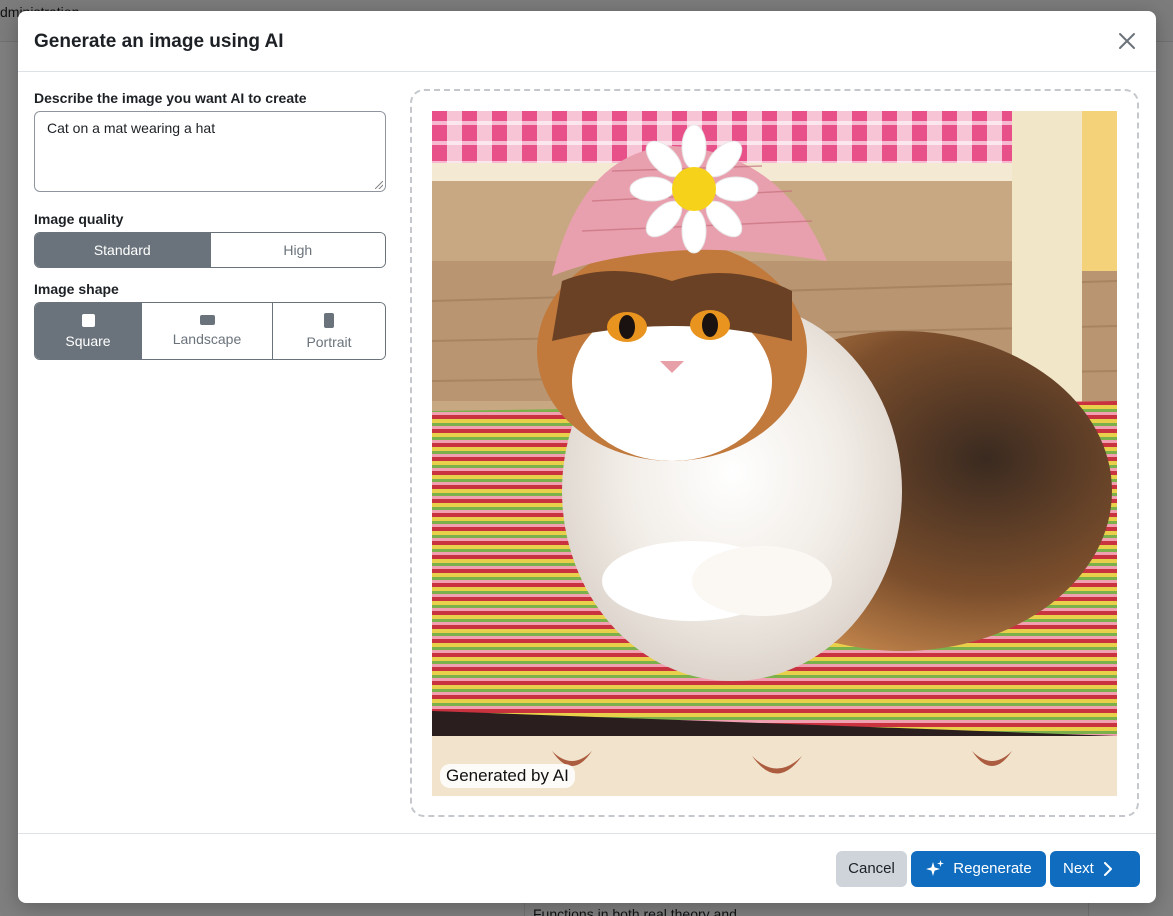  What do you see at coordinates (587, 868) in the screenshot?
I see `modal-footer: Cancel Regenerate Next` at bounding box center [587, 868].